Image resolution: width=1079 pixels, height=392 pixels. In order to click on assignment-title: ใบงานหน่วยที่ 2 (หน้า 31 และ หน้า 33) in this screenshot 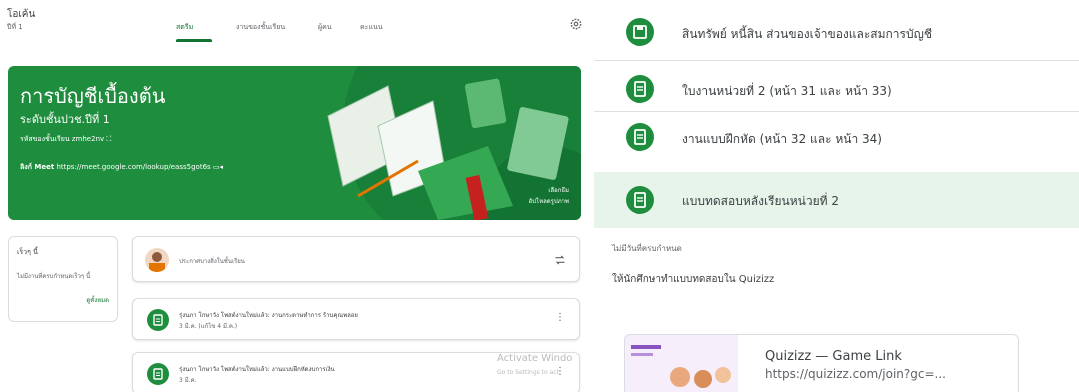, I will do `click(787, 91)`.